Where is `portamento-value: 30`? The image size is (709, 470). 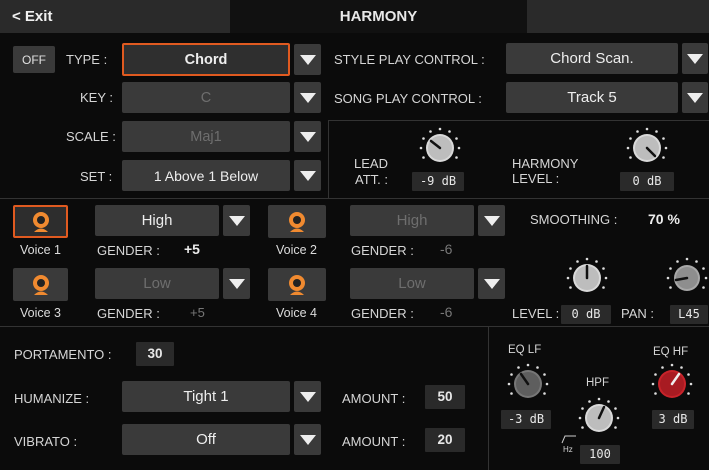
portamento-value: 30 is located at coordinates (155, 354).